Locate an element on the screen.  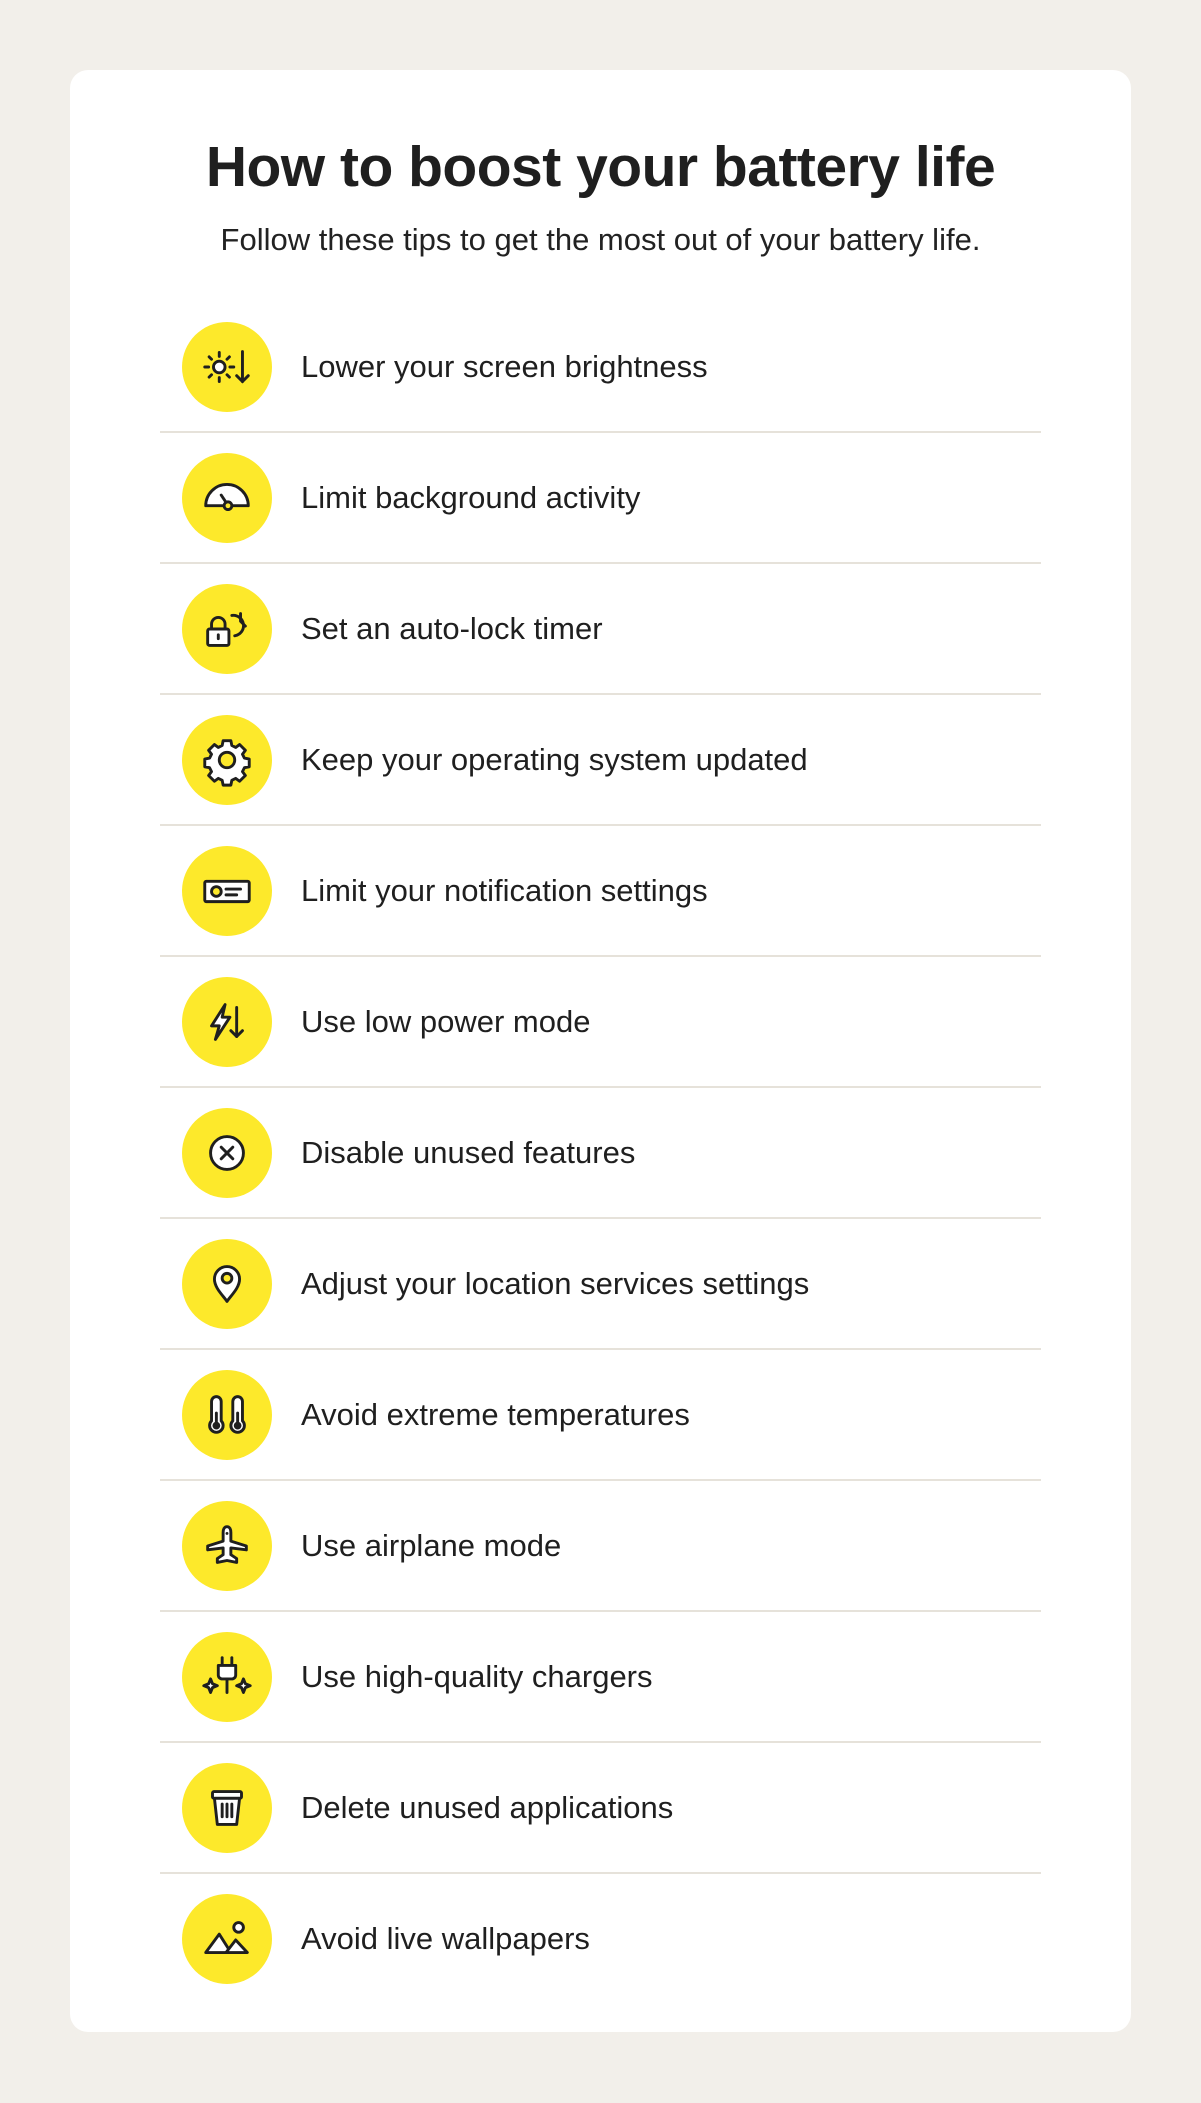
tip-item: Lower your screen brightness is located at coordinates (600, 367).